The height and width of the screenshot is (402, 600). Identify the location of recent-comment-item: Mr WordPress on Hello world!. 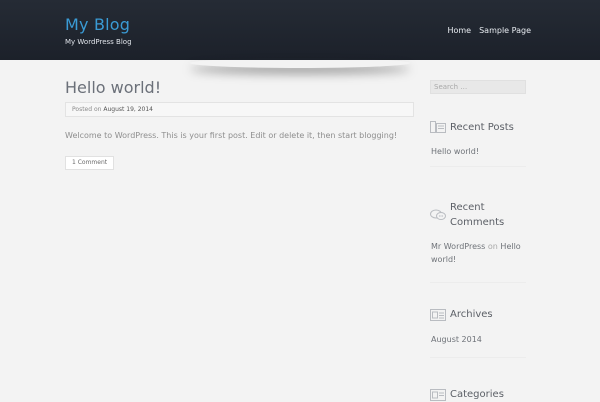
(478, 253).